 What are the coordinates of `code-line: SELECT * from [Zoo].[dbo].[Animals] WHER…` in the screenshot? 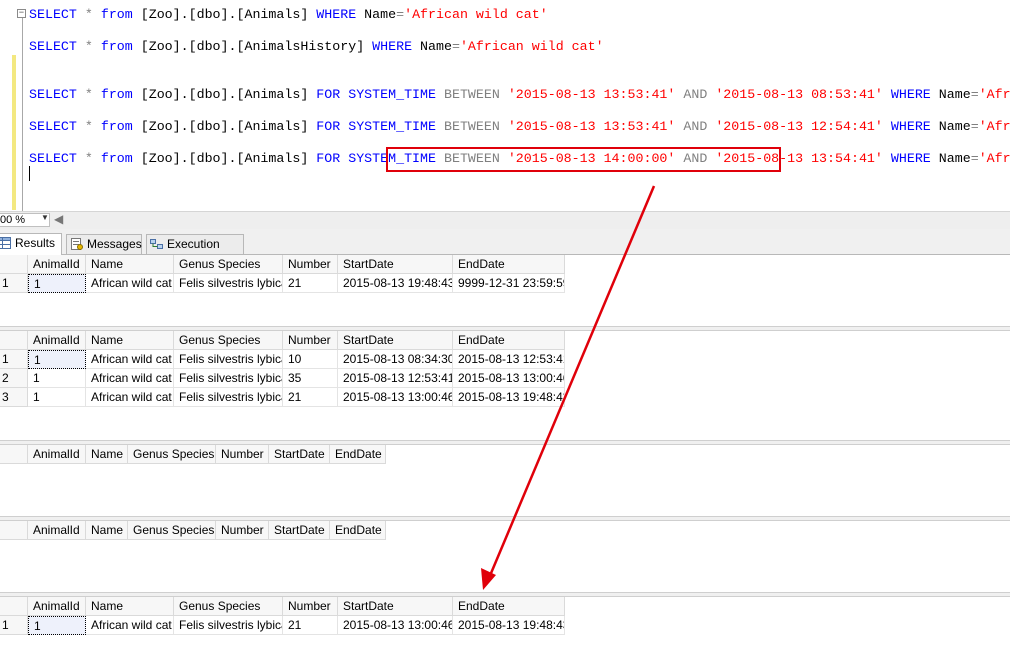 It's located at (288, 15).